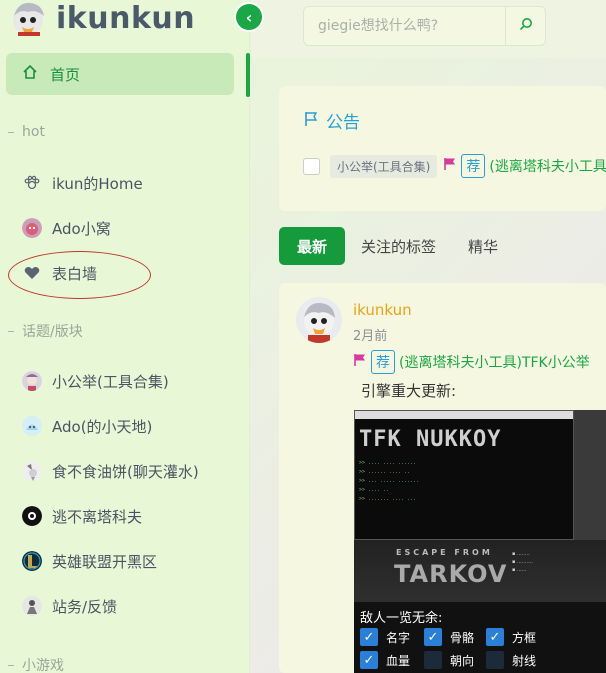  Describe the element at coordinates (382, 310) in the screenshot. I see `post-author: ikunkun` at that location.